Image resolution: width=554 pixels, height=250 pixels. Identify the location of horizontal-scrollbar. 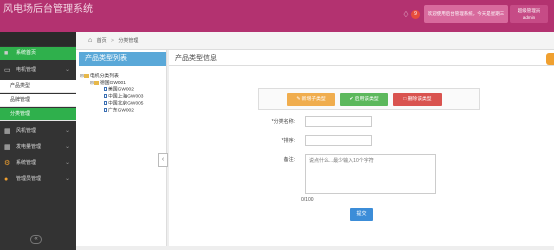
(315, 248).